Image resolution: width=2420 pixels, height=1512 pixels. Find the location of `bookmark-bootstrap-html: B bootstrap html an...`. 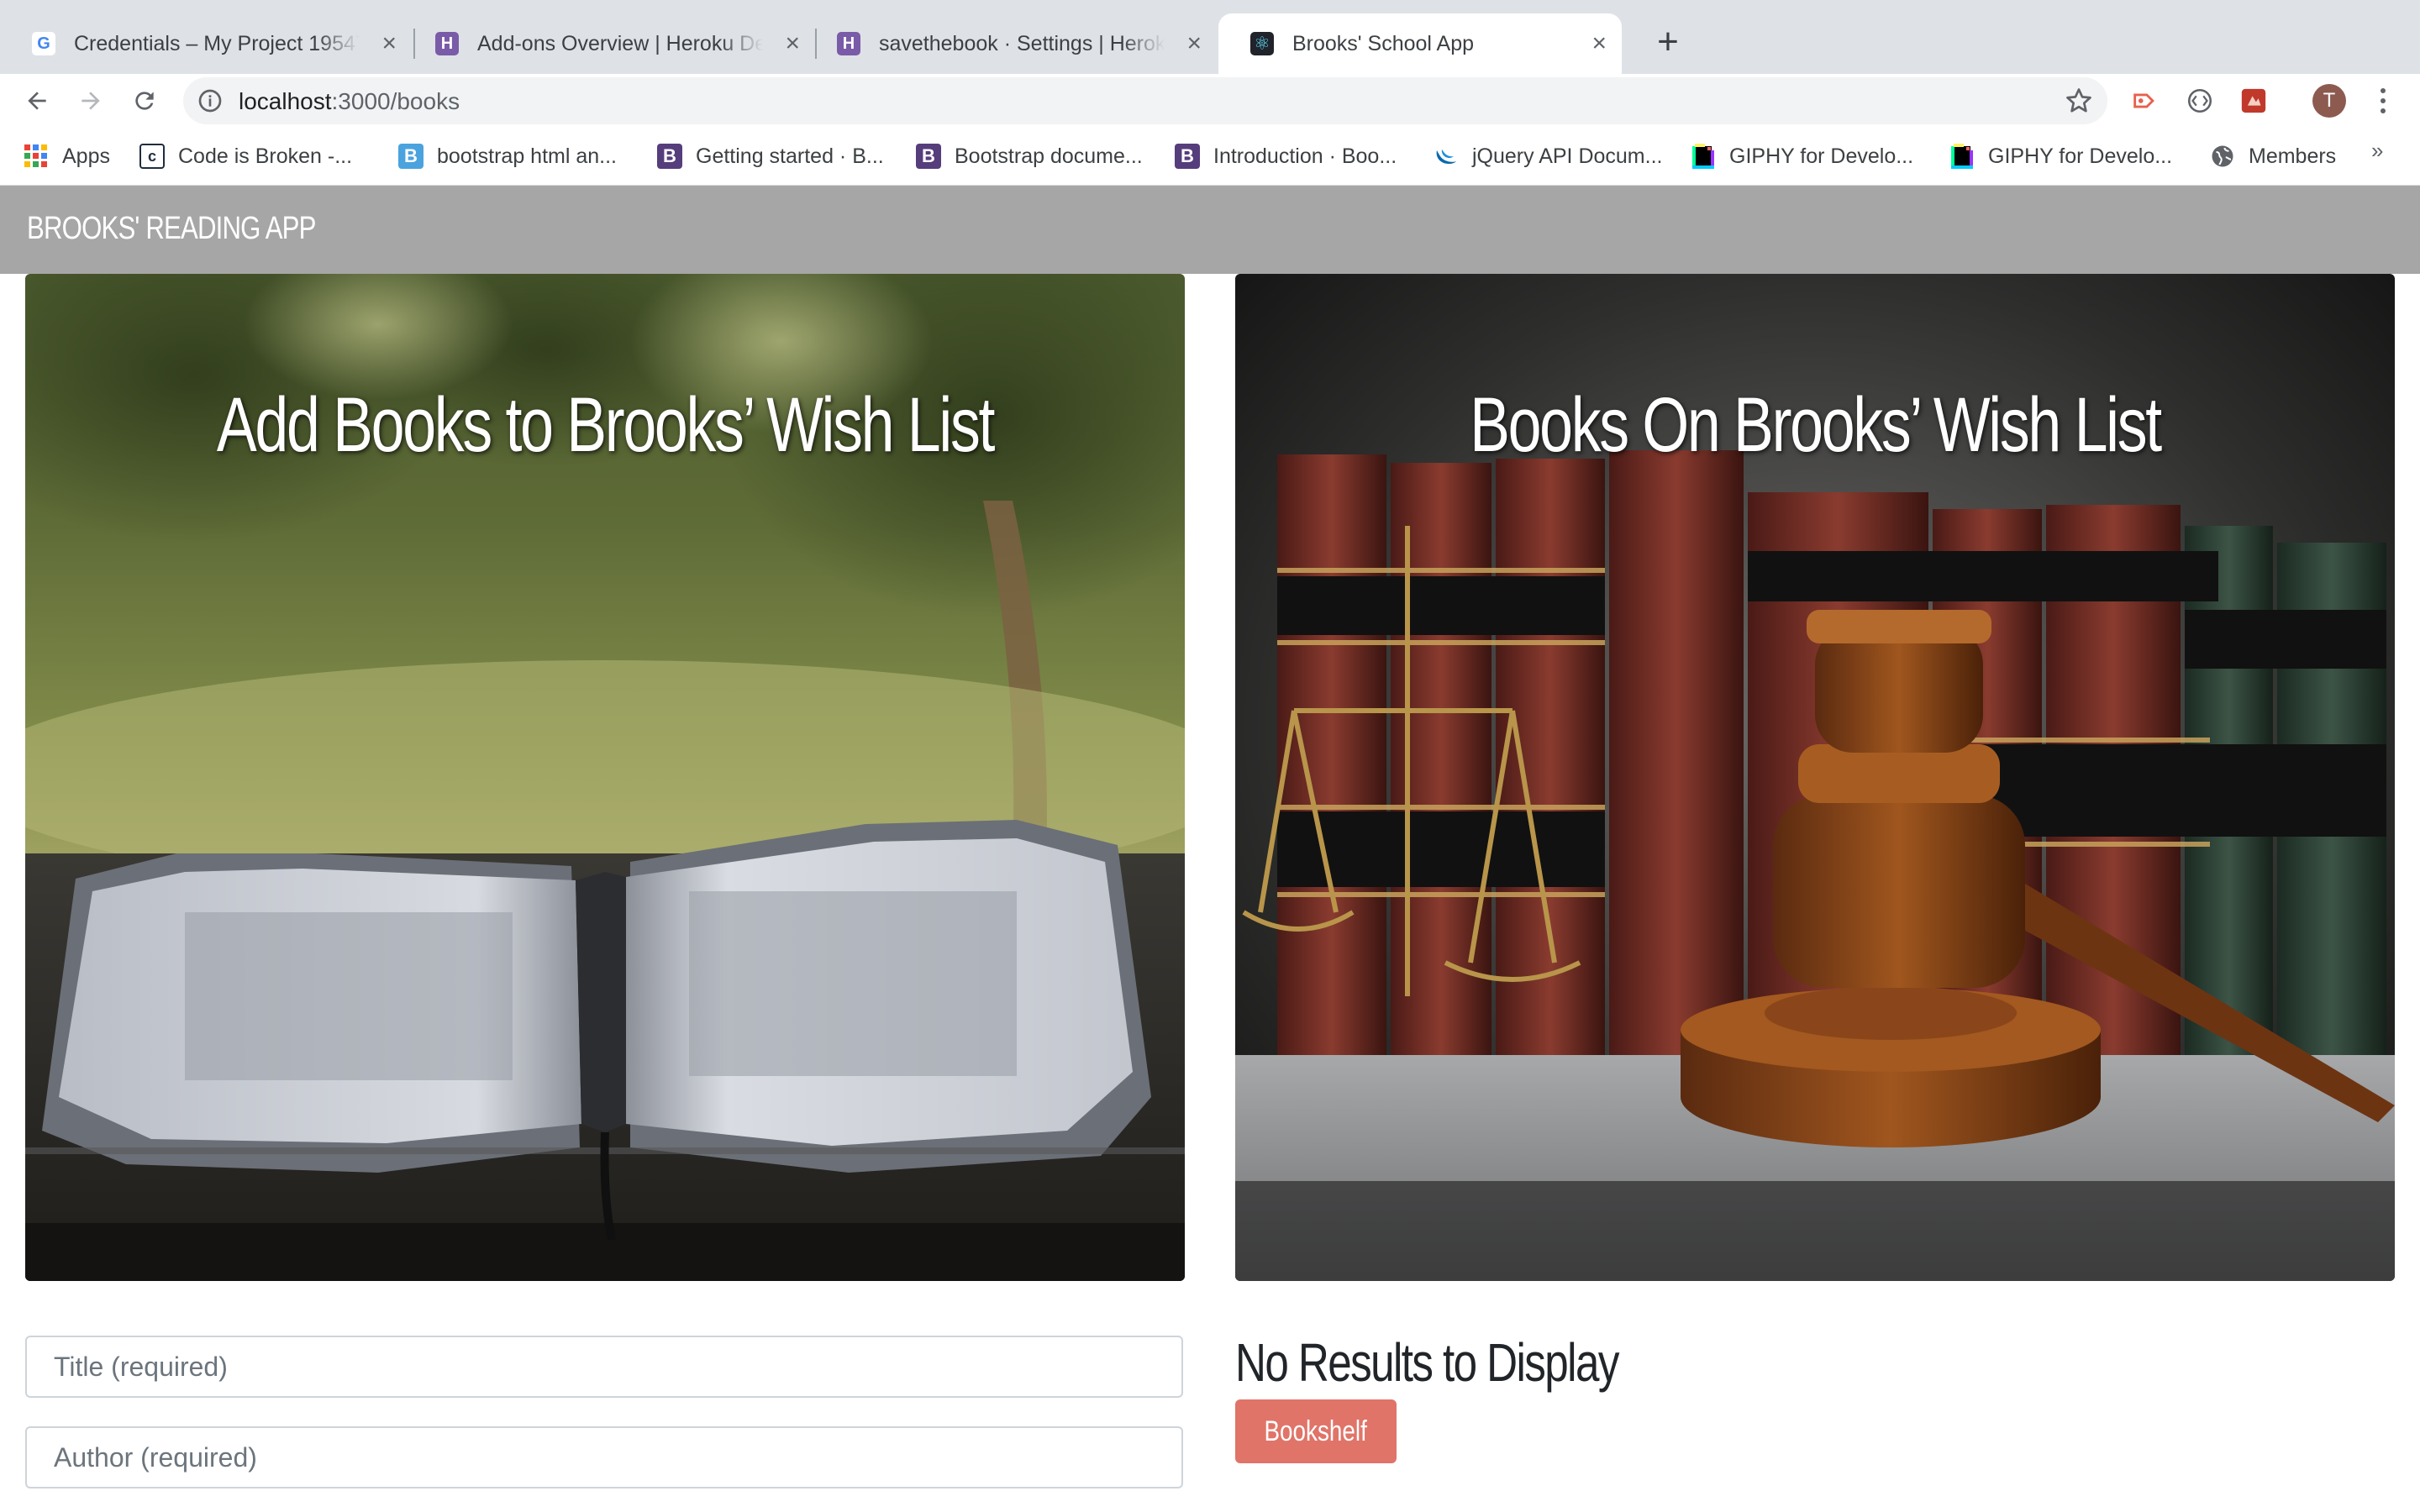

bookmark-bootstrap-html: B bootstrap html an... is located at coordinates (508, 156).